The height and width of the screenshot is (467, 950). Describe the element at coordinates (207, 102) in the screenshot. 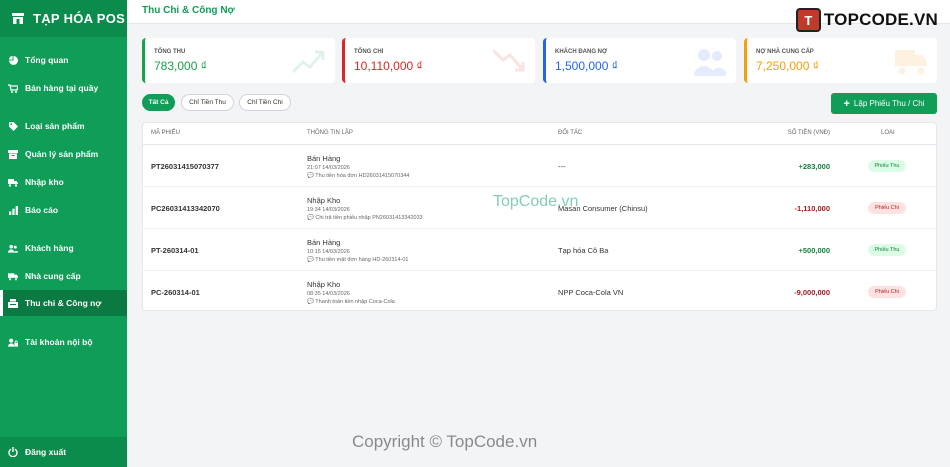

I see `tab-income-only: Chỉ Tiền Thu` at that location.